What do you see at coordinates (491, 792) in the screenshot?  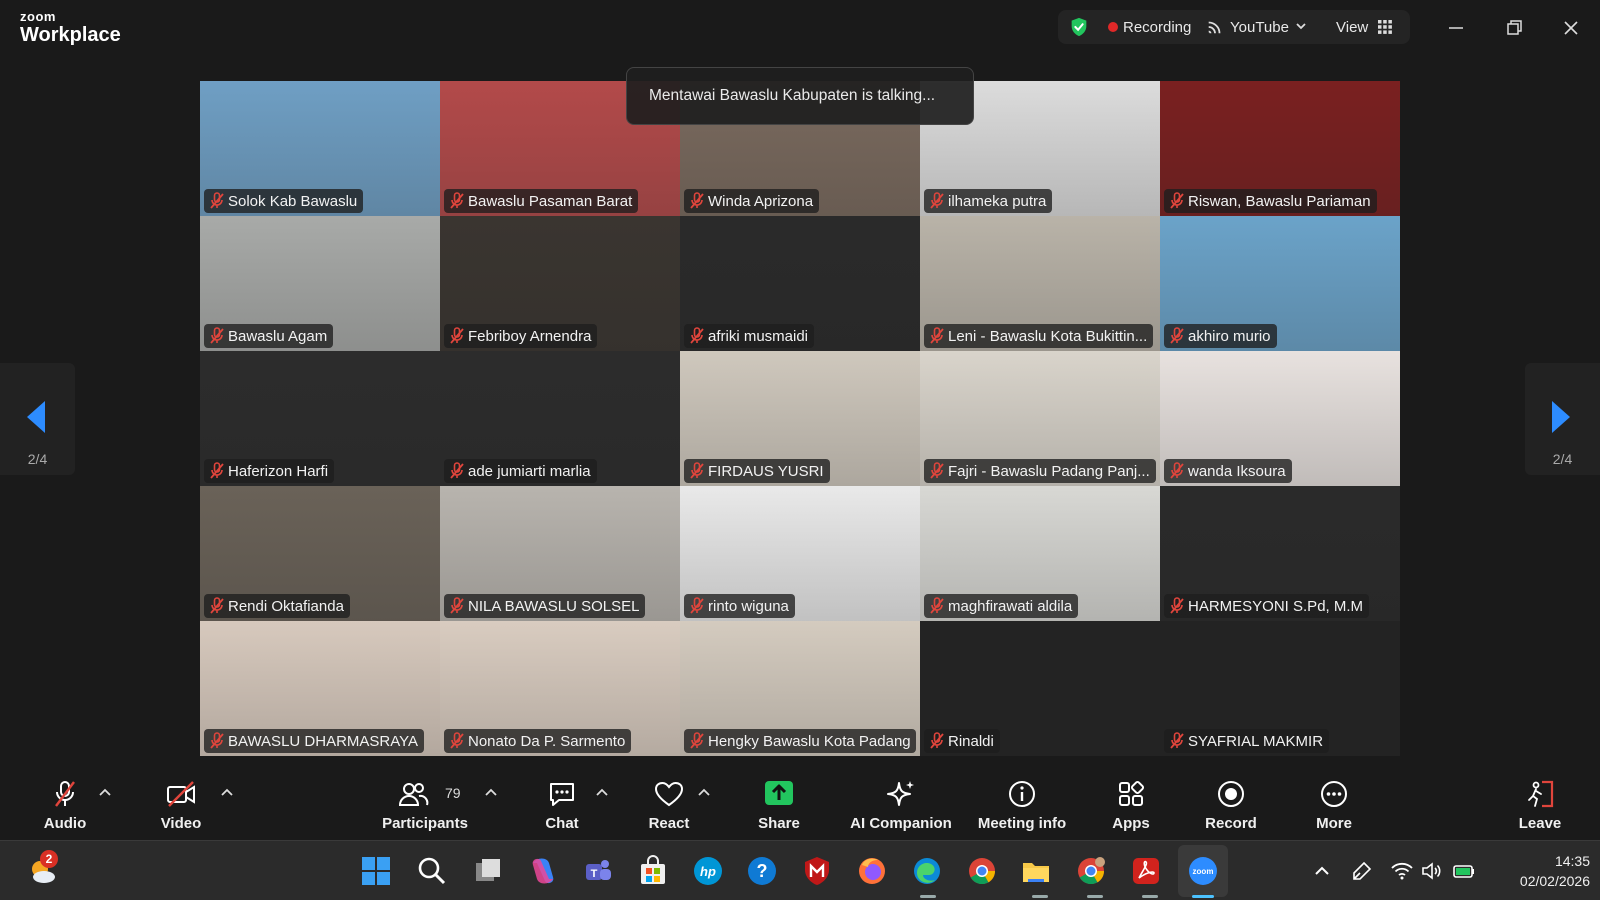 I see `participants-options-caret-icon` at bounding box center [491, 792].